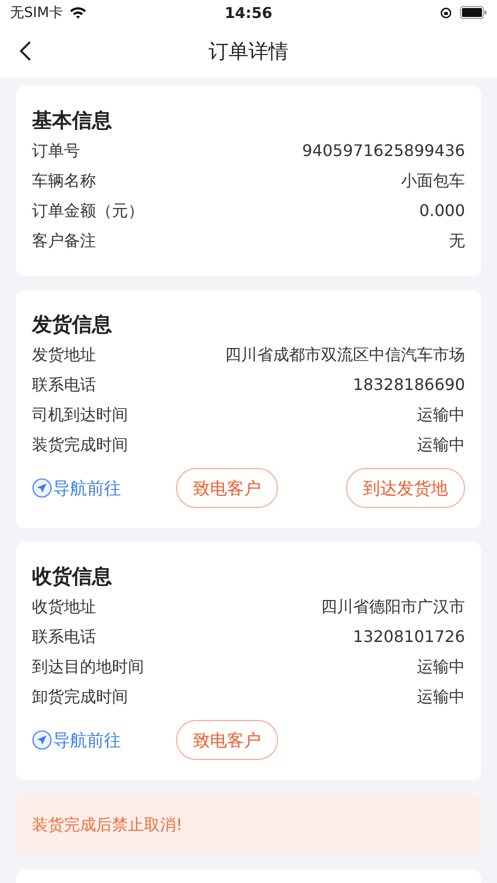  What do you see at coordinates (405, 488) in the screenshot?
I see `action-button: 到达发货地` at bounding box center [405, 488].